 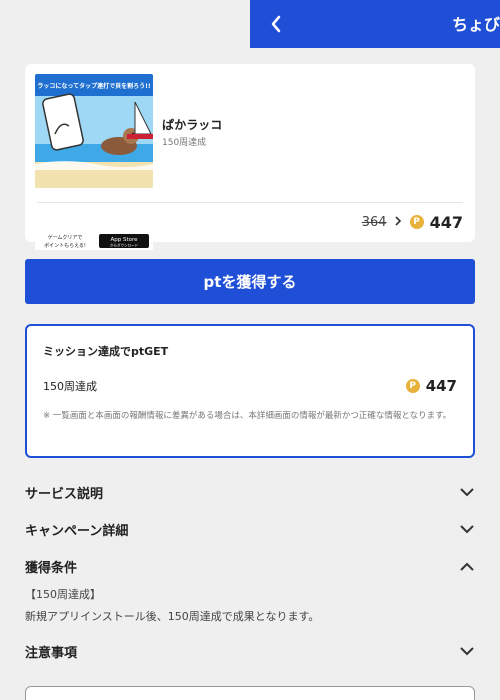 I want to click on section-campaign-details: キャンペーン詳細, so click(x=250, y=529).